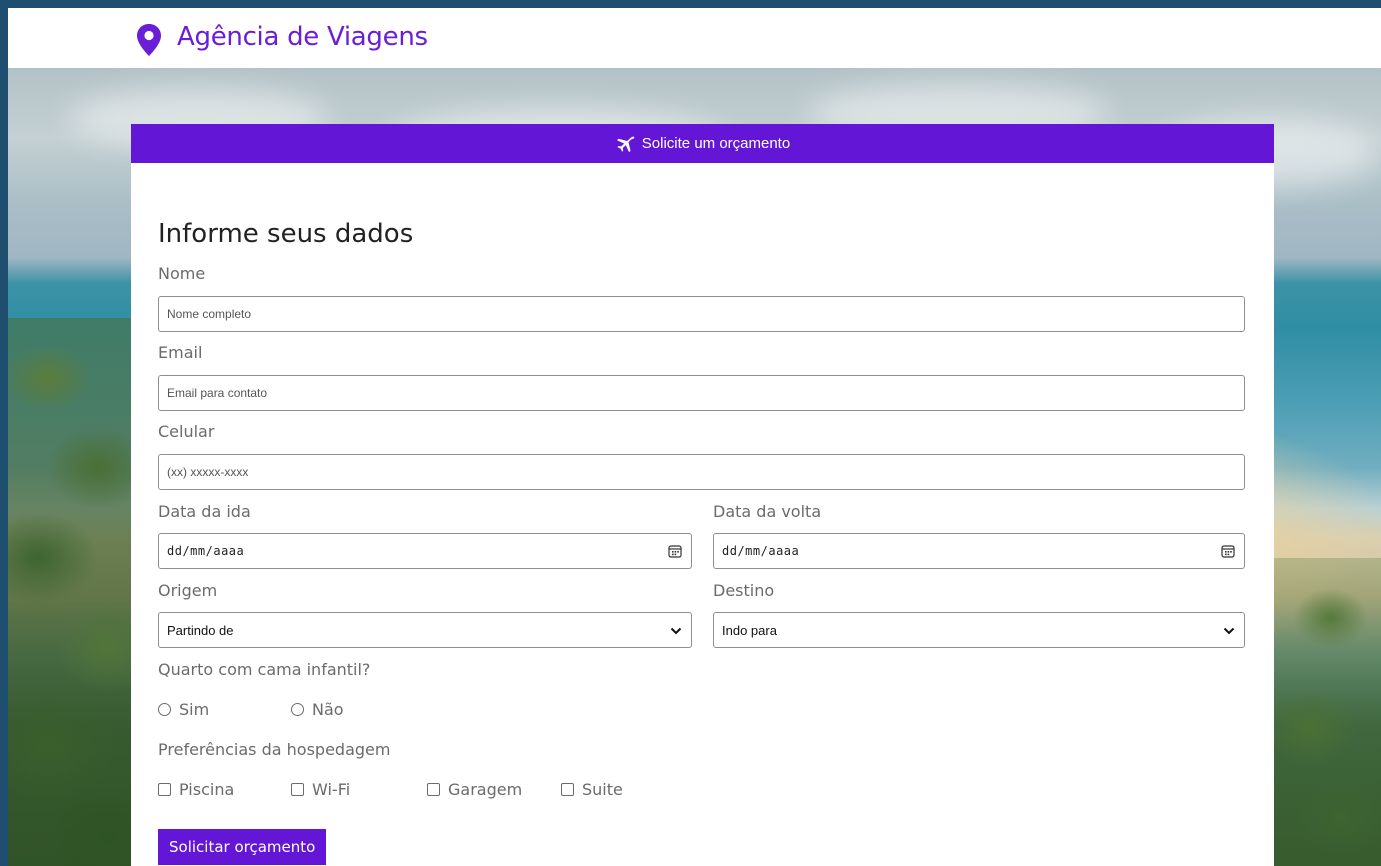  I want to click on preferencias-label: Preferências da hospedagem, so click(274, 749).